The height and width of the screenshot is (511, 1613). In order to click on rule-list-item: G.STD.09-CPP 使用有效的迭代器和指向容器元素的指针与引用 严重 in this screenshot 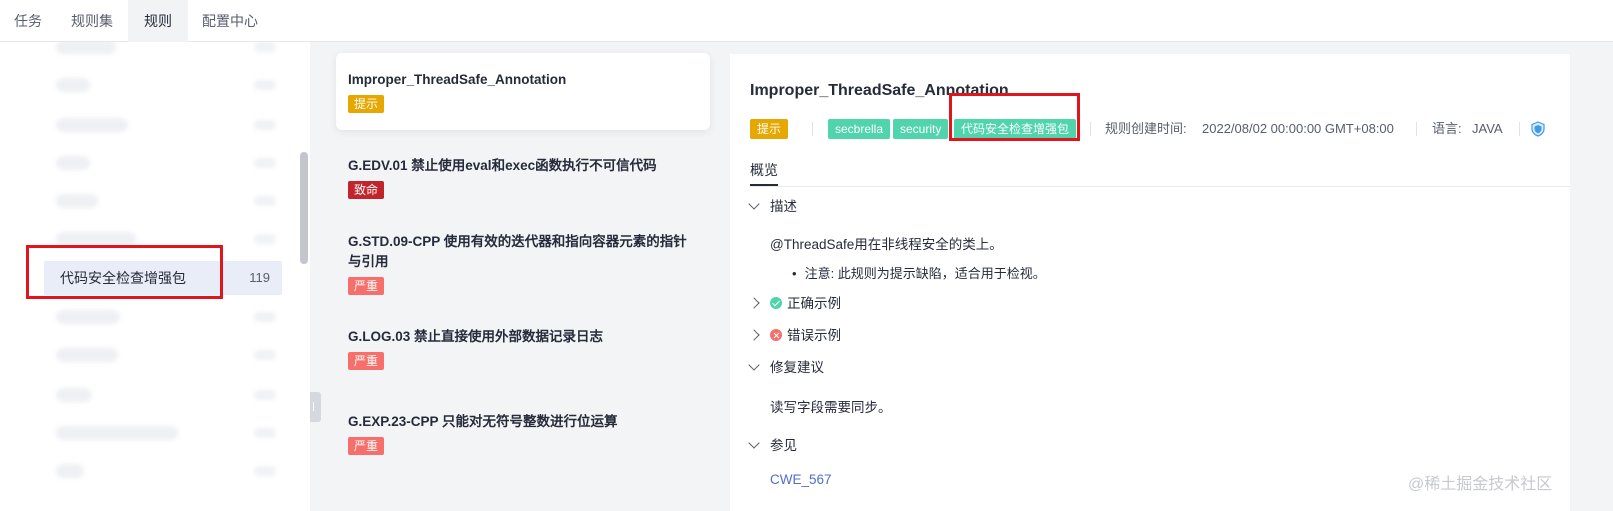, I will do `click(523, 263)`.